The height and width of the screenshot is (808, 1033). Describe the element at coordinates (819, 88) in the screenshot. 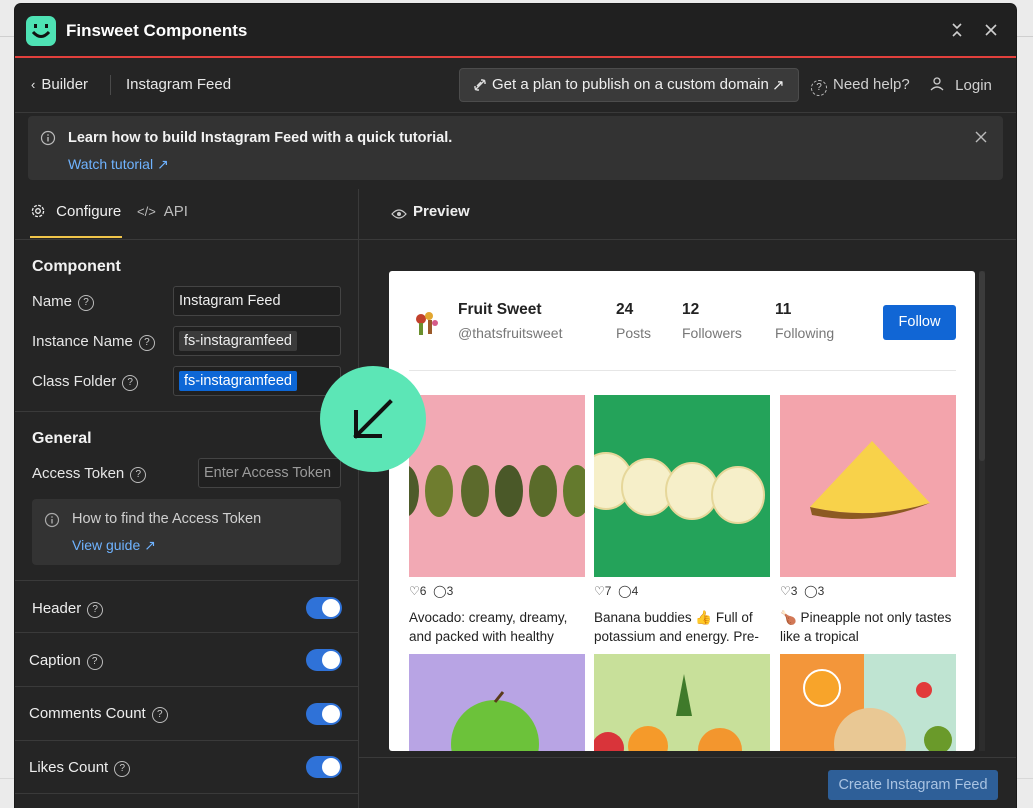

I see `help-circle-icon: ?` at that location.